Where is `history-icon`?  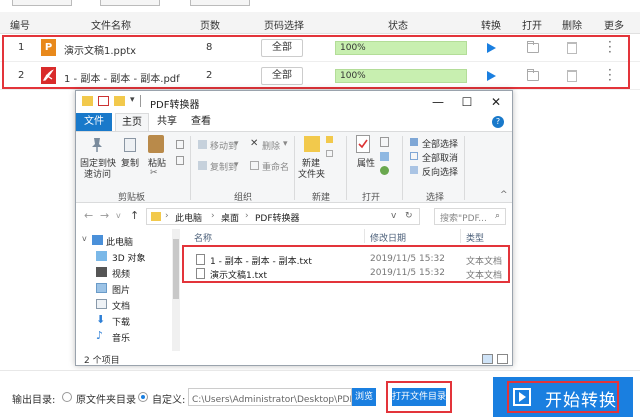
history-icon is located at coordinates (384, 170).